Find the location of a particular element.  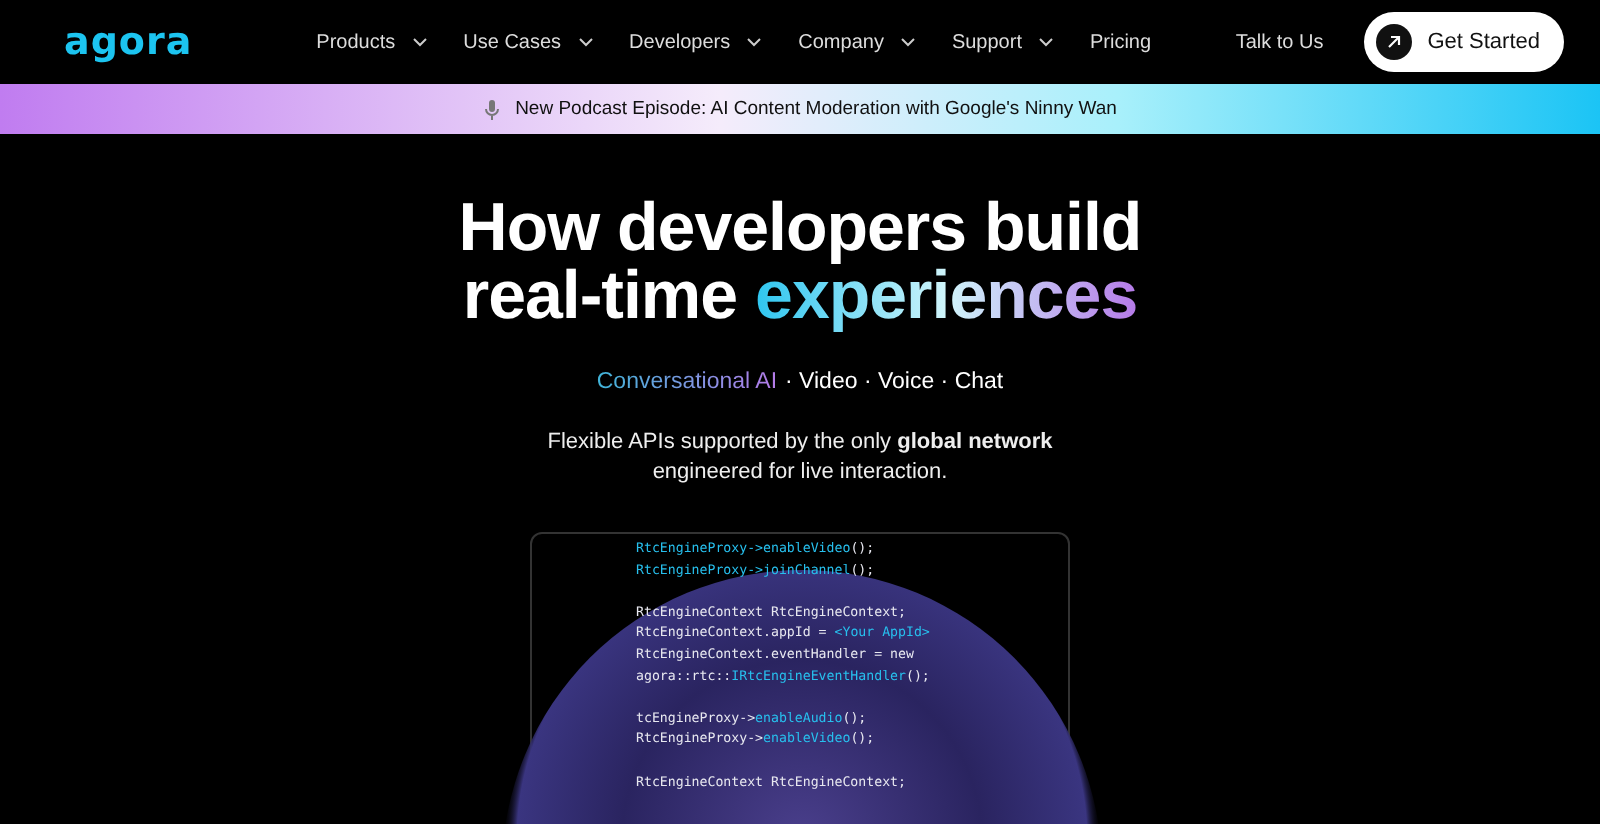

nav-item: Support is located at coordinates (1002, 42).